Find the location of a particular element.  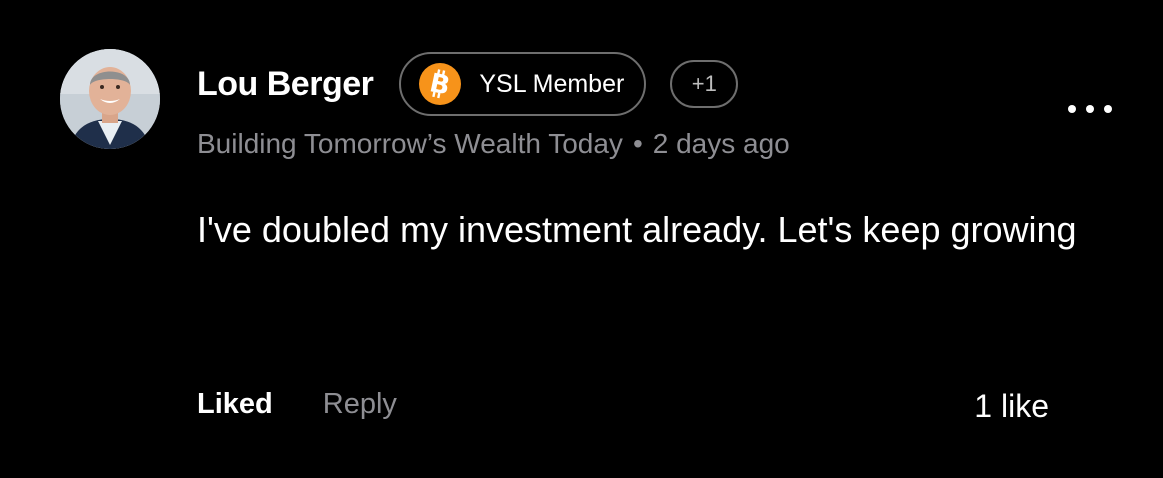

comment-header: Lou Berger B YSL Member +1 is located at coordinates (468, 84).